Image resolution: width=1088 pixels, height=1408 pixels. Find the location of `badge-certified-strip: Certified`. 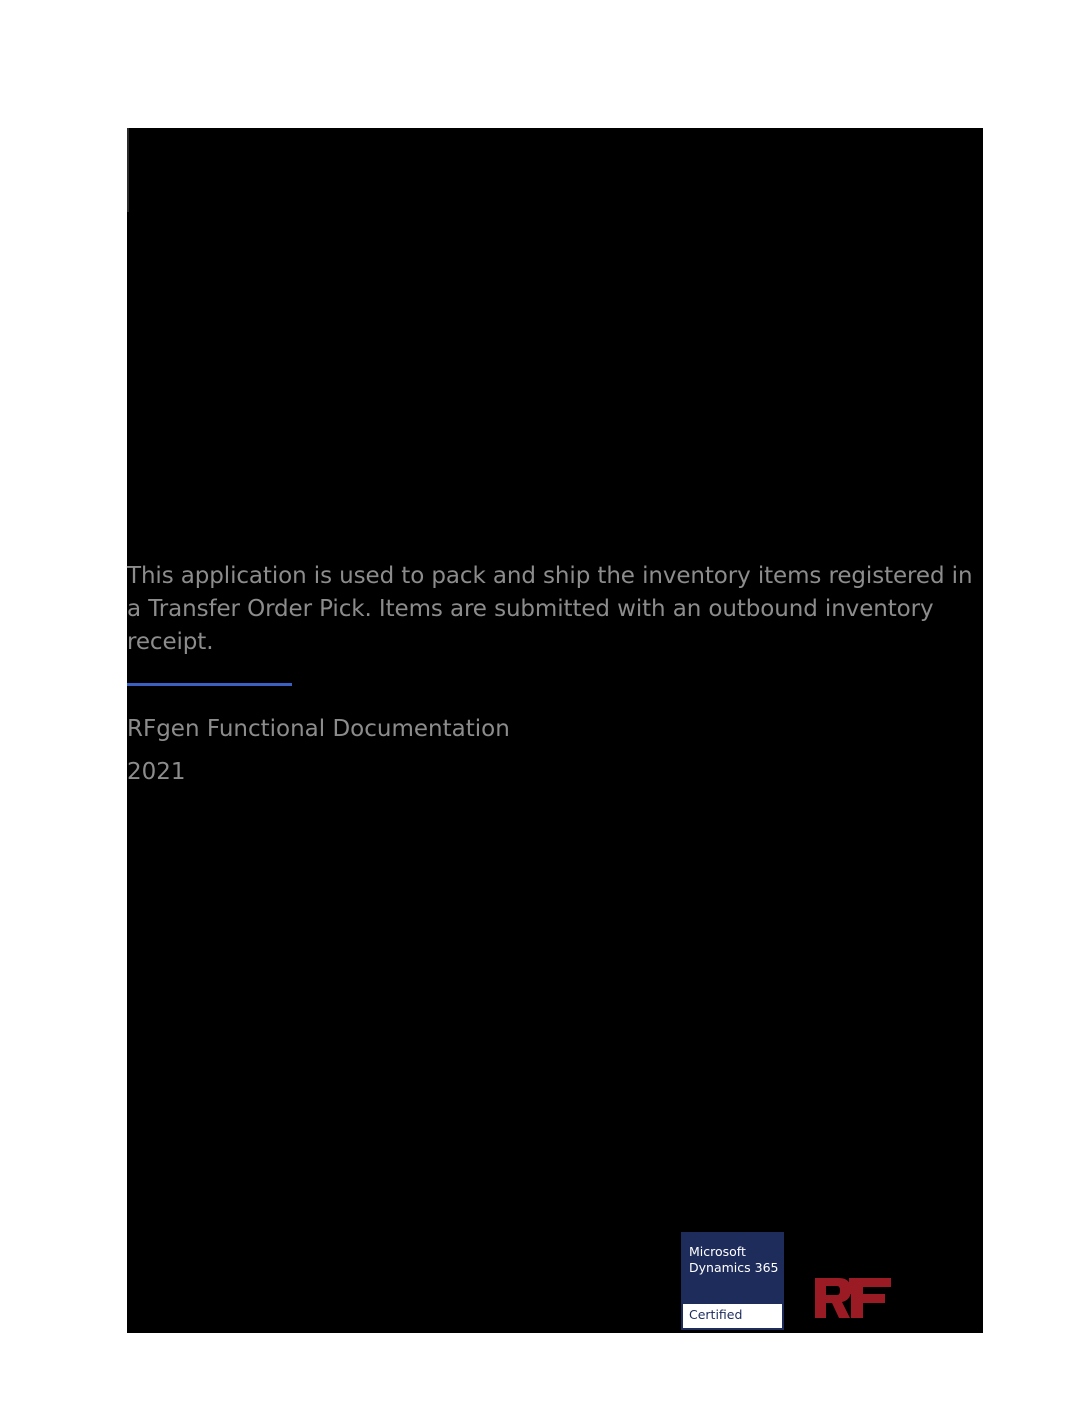

badge-certified-strip: Certified is located at coordinates (732, 1315).